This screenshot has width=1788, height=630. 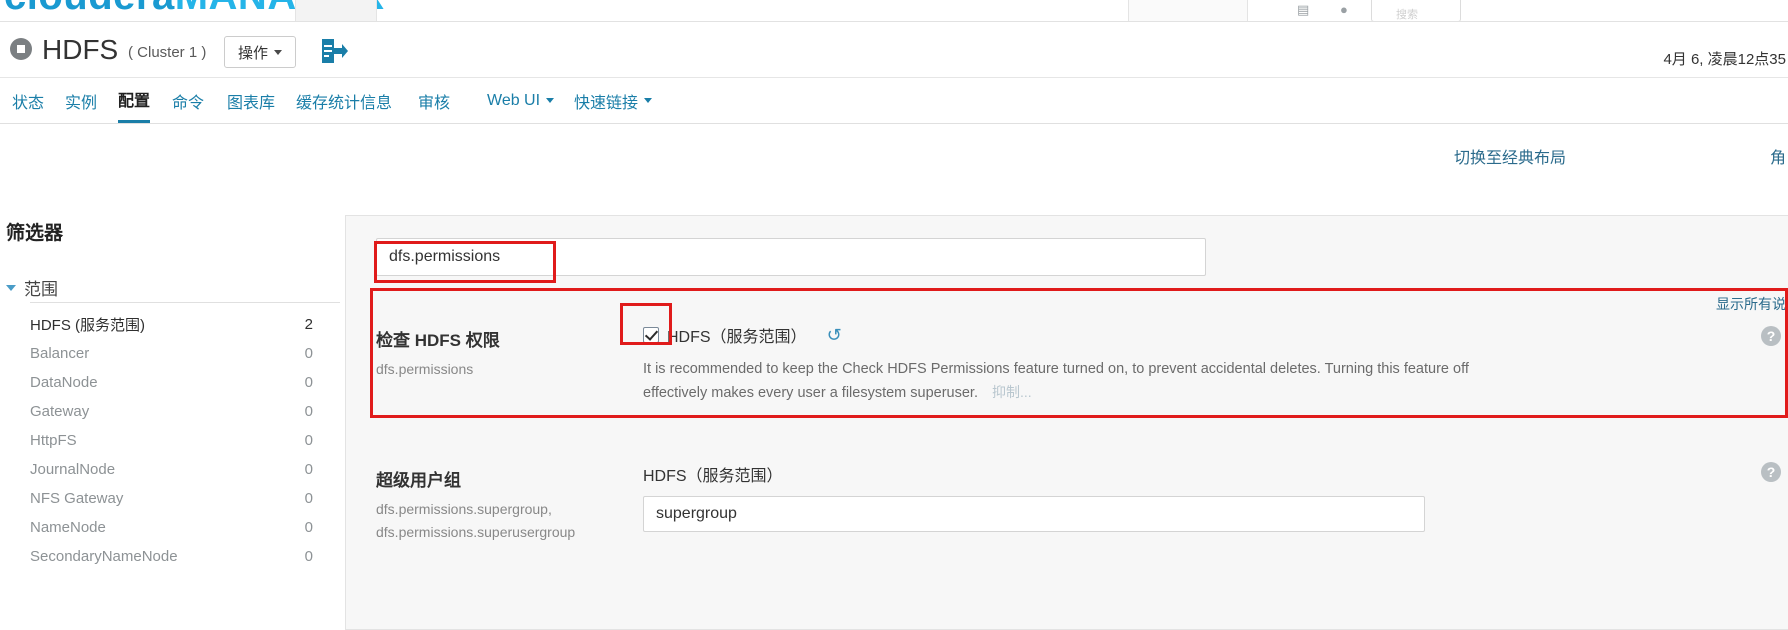 I want to click on page-title: HDFS, so click(x=80, y=49).